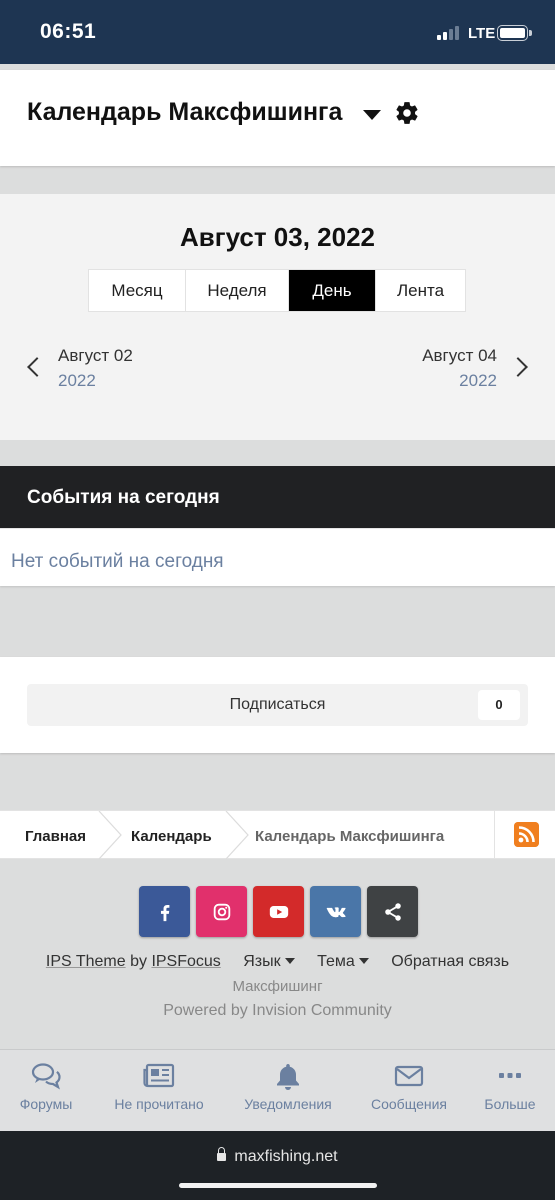 The width and height of the screenshot is (555, 1200). What do you see at coordinates (343, 961) in the screenshot?
I see `theme-dropdown: Тема` at bounding box center [343, 961].